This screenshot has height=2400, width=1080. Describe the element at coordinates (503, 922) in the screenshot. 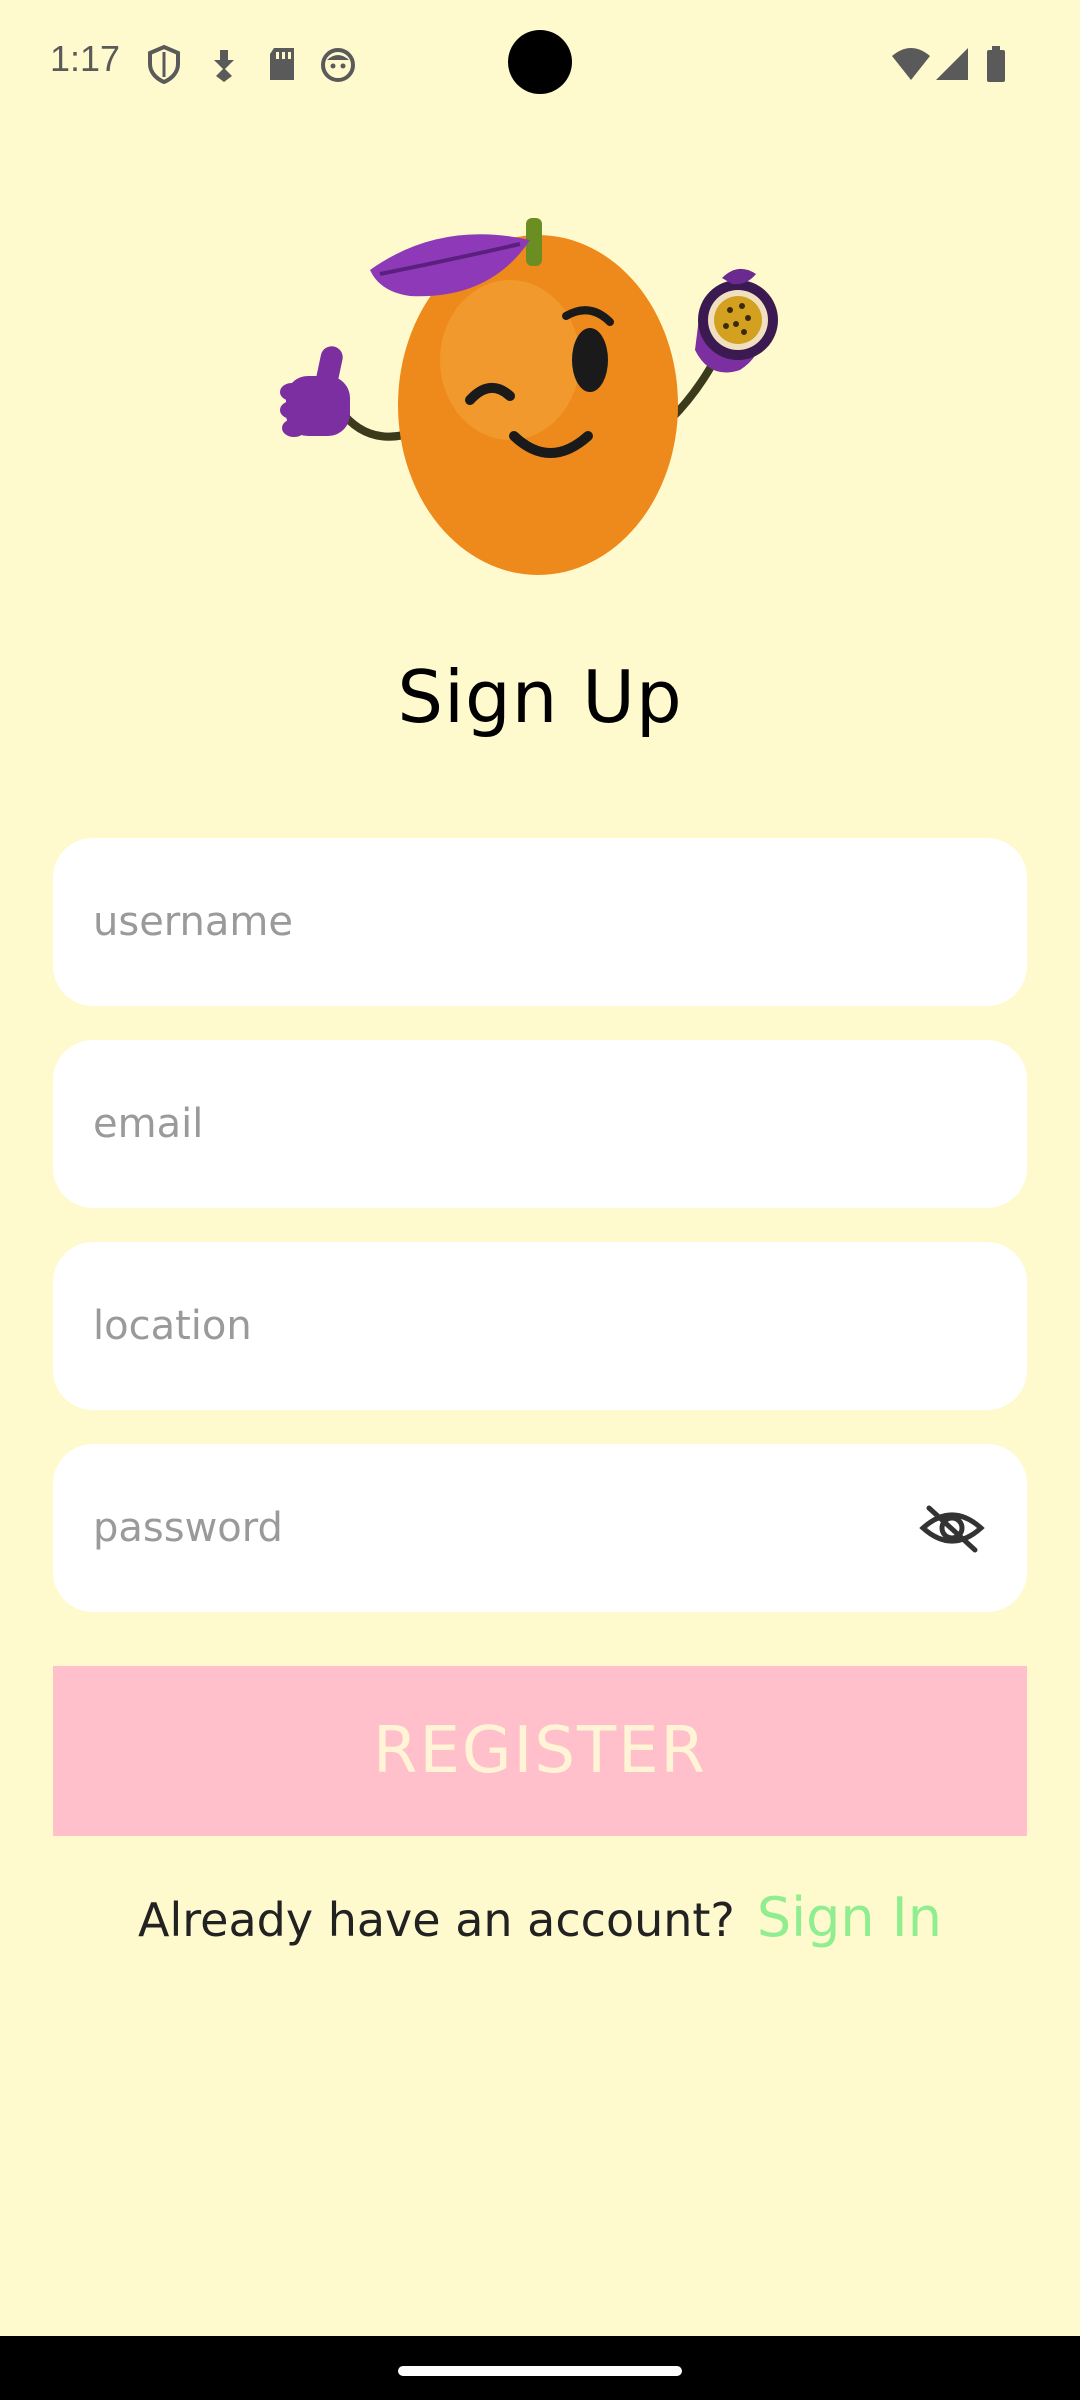

I see `username-input` at that location.